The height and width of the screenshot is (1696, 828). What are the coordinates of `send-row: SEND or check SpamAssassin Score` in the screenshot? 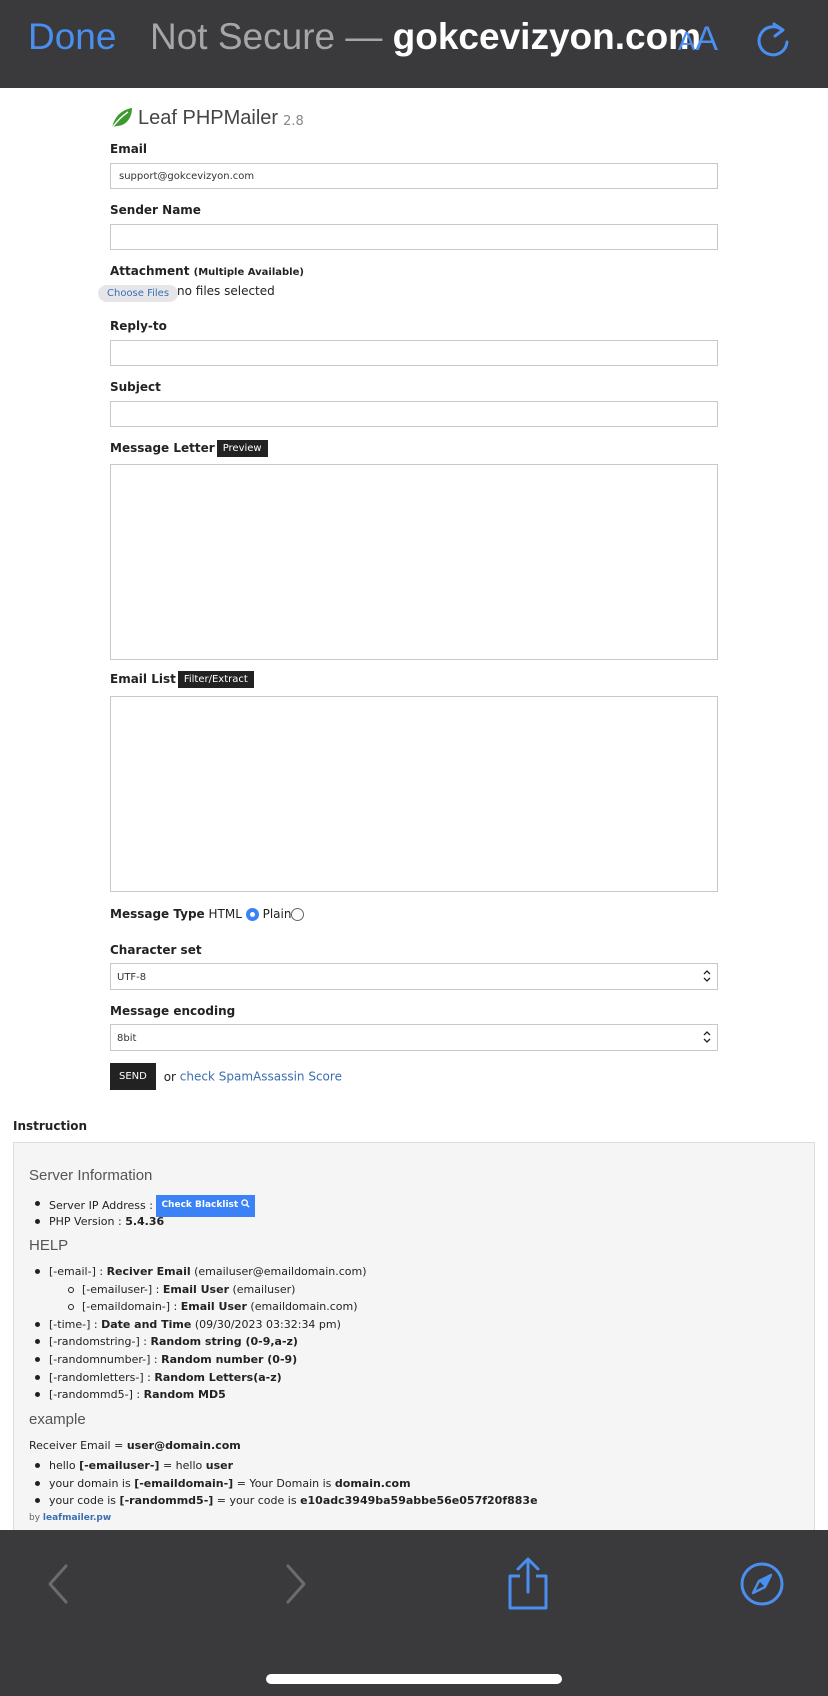 It's located at (226, 1076).